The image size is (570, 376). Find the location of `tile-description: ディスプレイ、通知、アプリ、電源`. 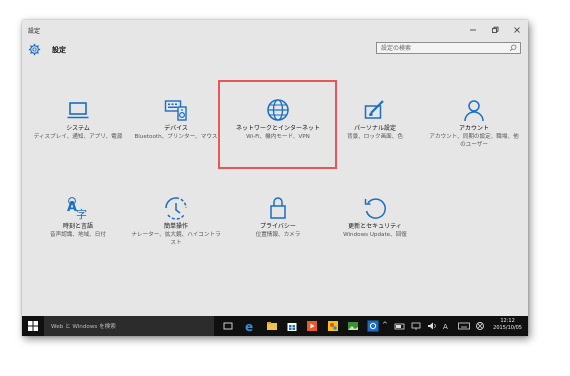

tile-description: ディスプレイ、通知、アプリ、電源 is located at coordinates (78, 137).